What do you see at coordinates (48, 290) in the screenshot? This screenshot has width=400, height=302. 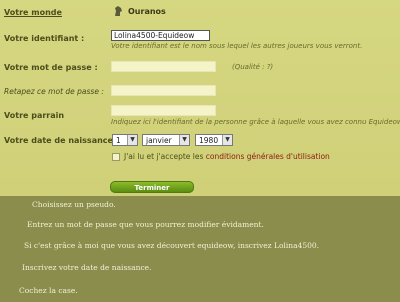 I see `help-line-5: Cochez la case.` at bounding box center [48, 290].